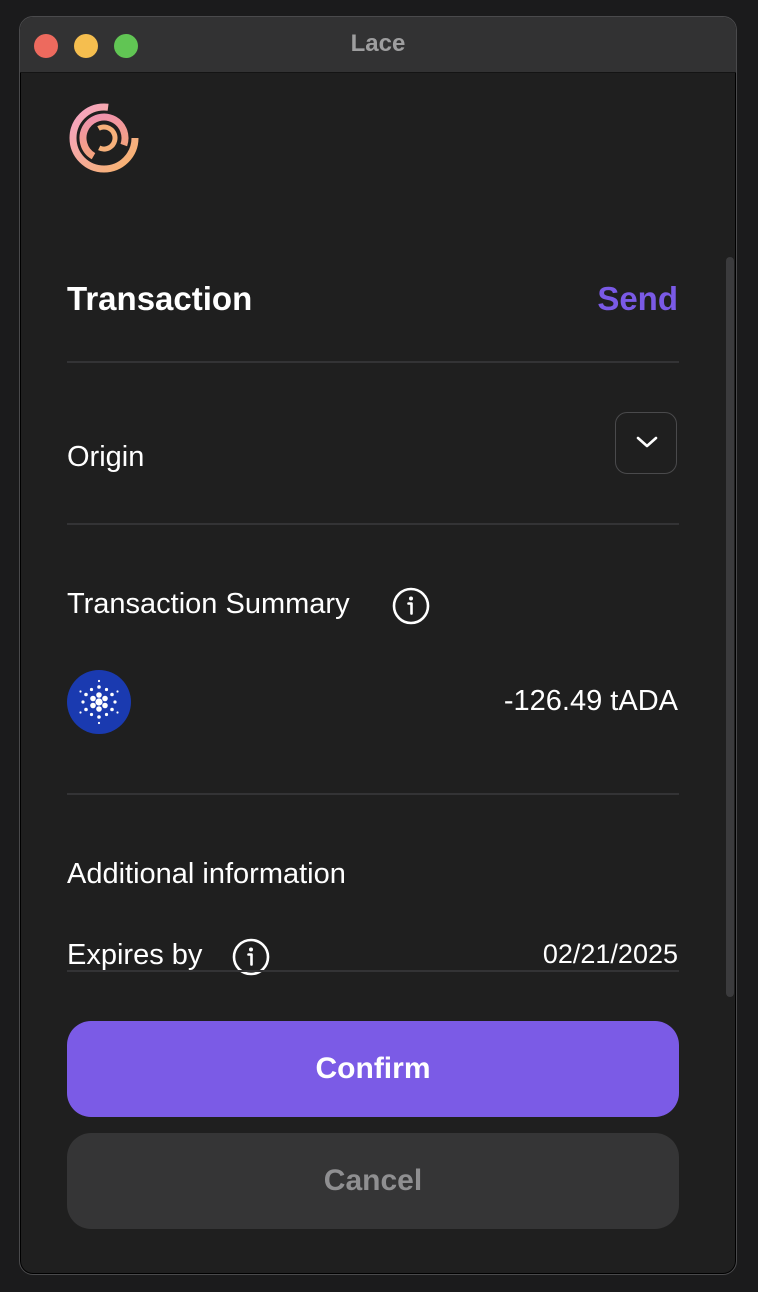 This screenshot has width=758, height=1292. I want to click on transaction-title: Transaction, so click(160, 298).